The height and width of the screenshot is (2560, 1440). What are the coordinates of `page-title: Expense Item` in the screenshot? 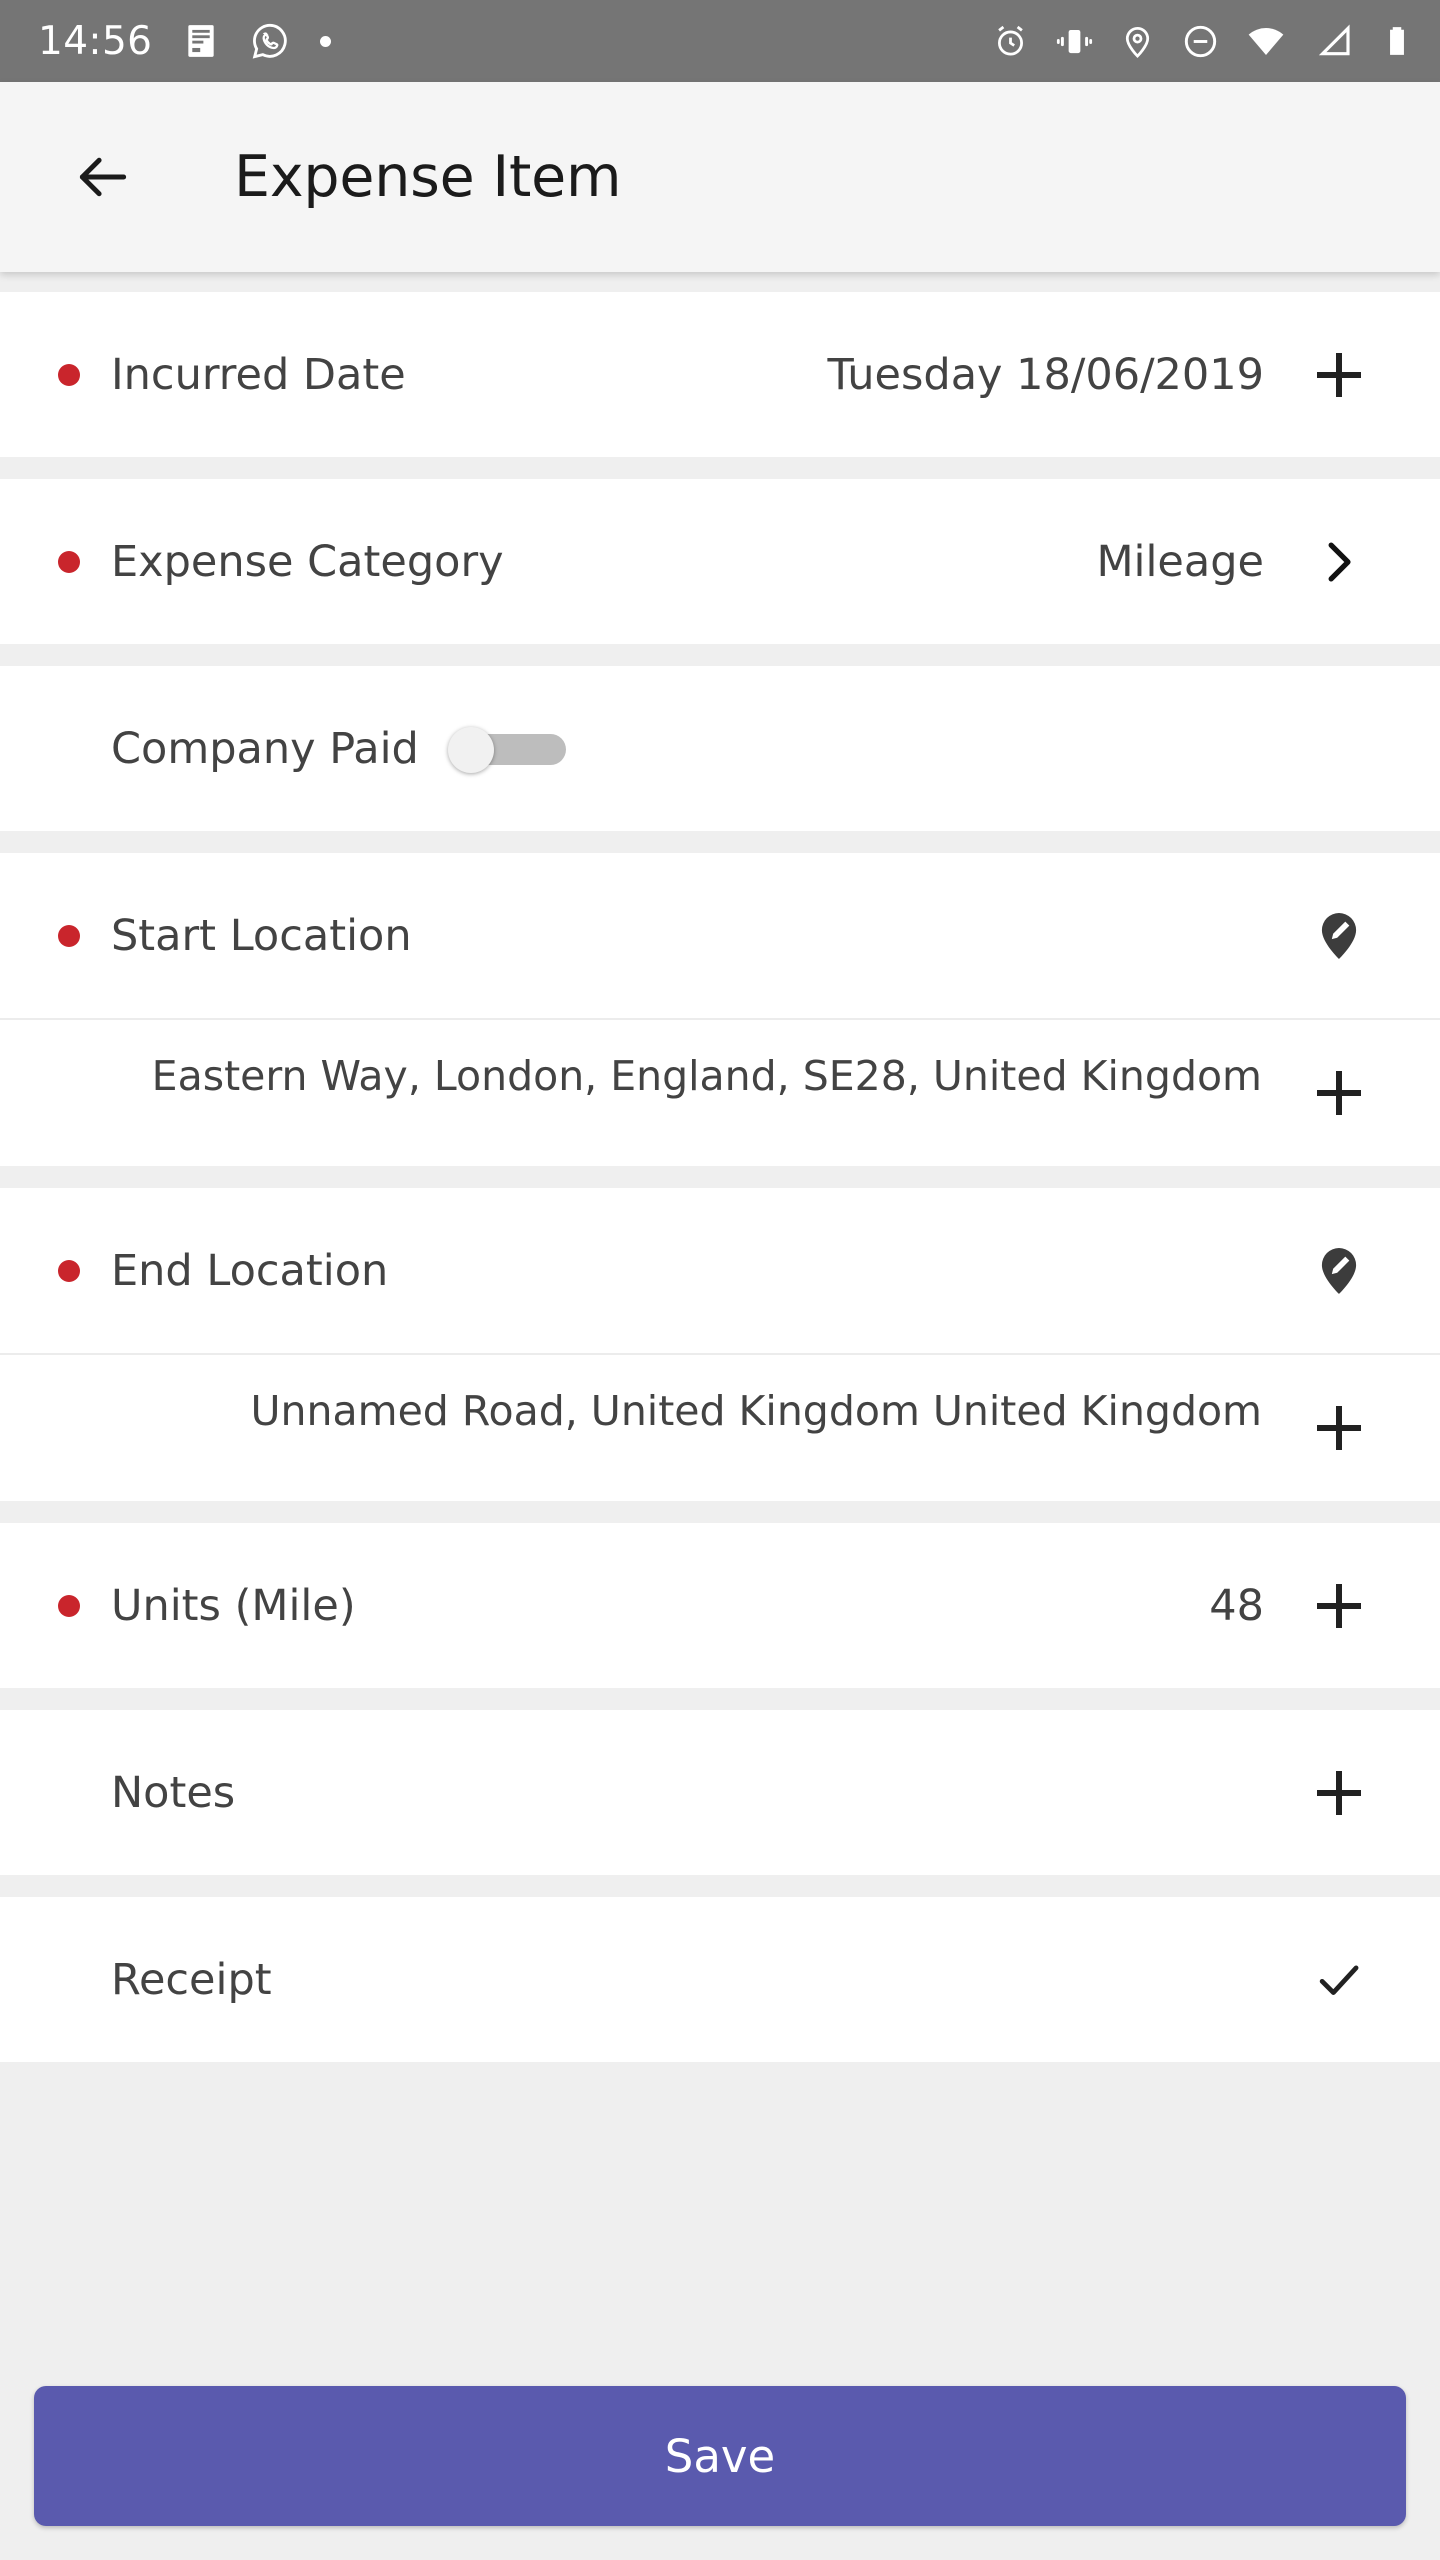 It's located at (428, 177).